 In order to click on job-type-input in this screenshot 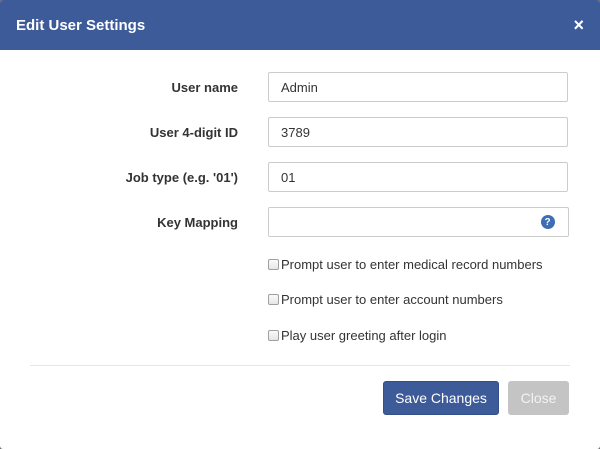, I will do `click(418, 177)`.